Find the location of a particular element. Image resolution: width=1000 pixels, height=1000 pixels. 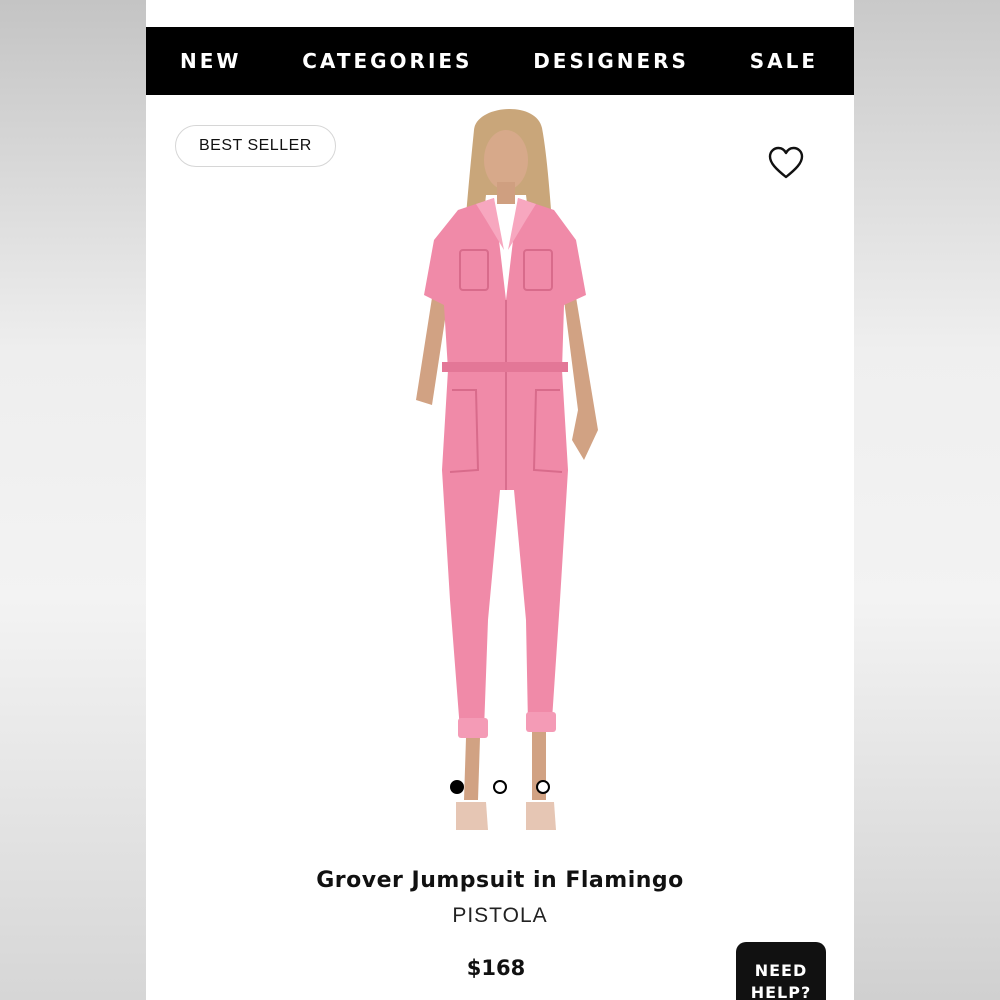

wishlist-heart-icon is located at coordinates (786, 163).